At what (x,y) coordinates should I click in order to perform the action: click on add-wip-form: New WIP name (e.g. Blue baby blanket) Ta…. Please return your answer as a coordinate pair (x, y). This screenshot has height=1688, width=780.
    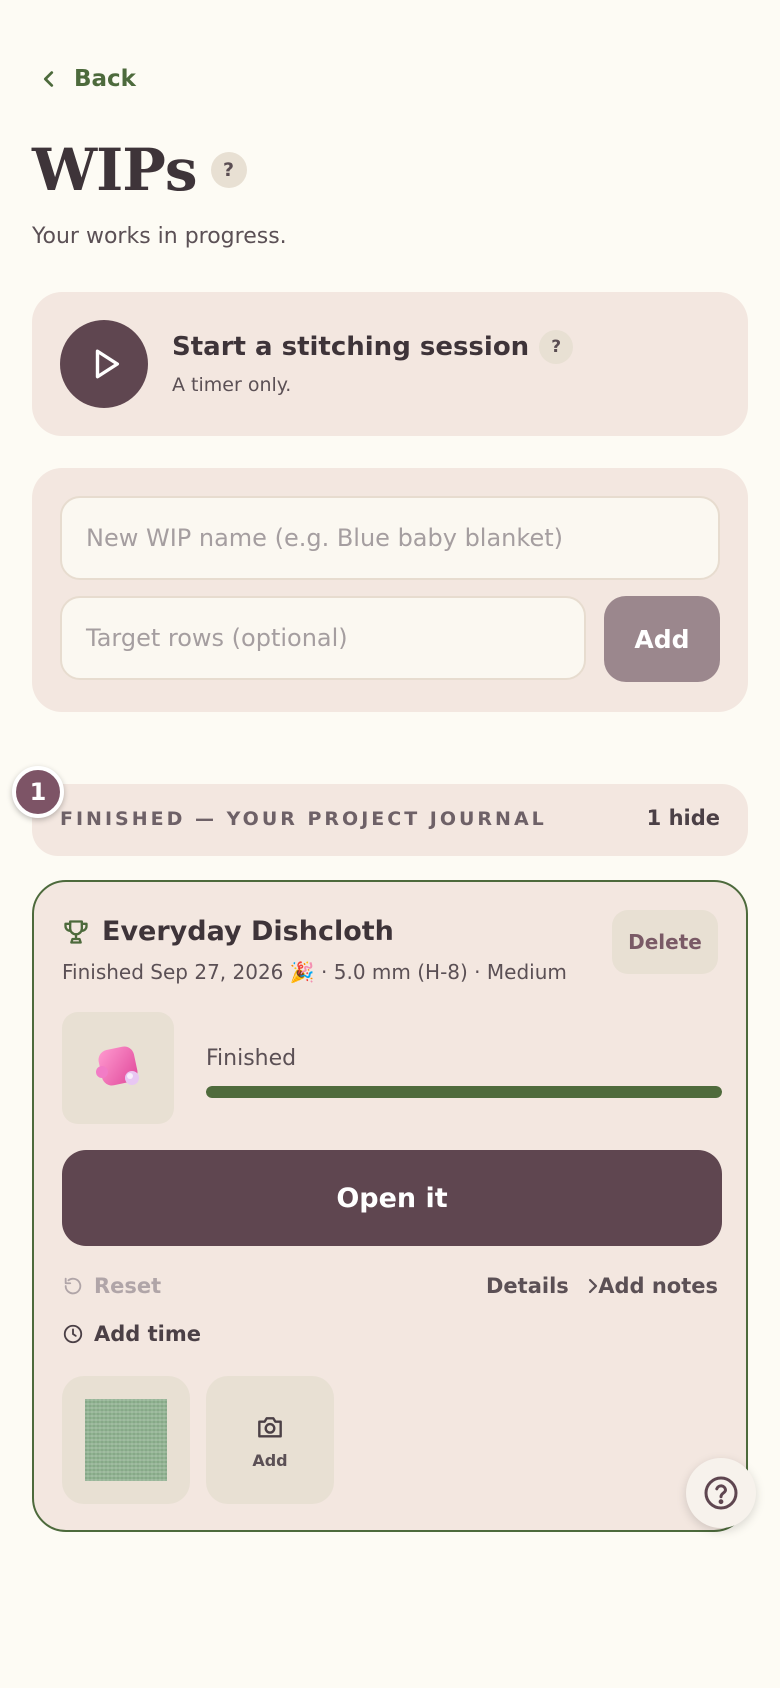
    Looking at the image, I should click on (390, 590).